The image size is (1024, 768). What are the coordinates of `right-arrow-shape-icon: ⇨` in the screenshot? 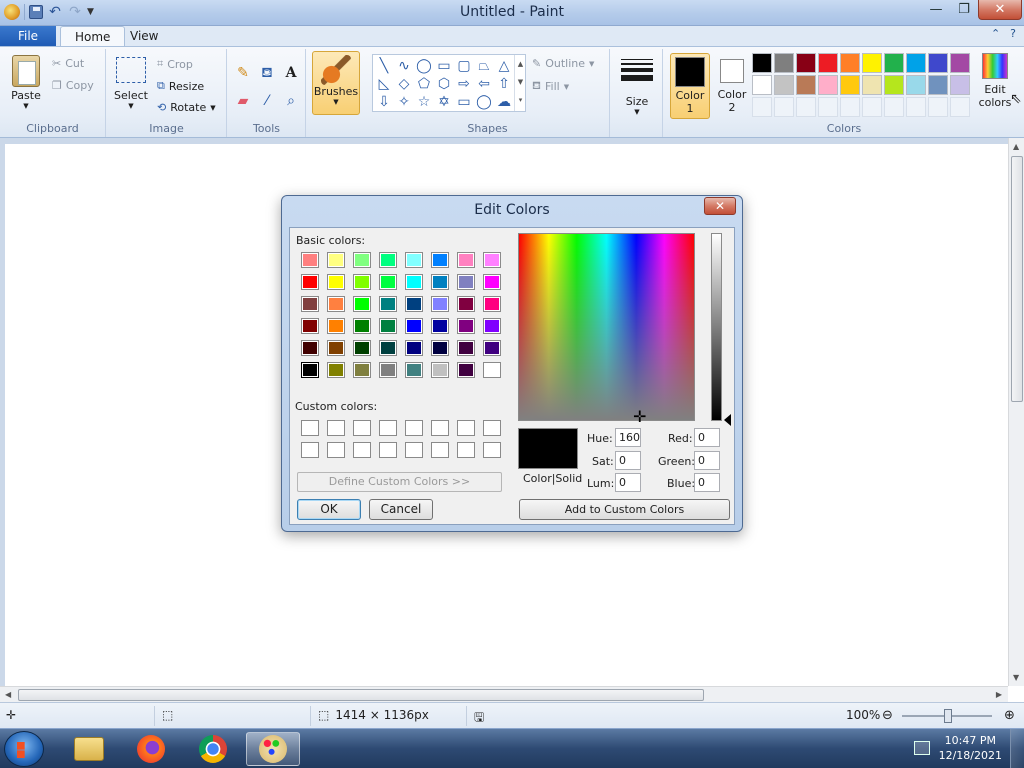 It's located at (464, 84).